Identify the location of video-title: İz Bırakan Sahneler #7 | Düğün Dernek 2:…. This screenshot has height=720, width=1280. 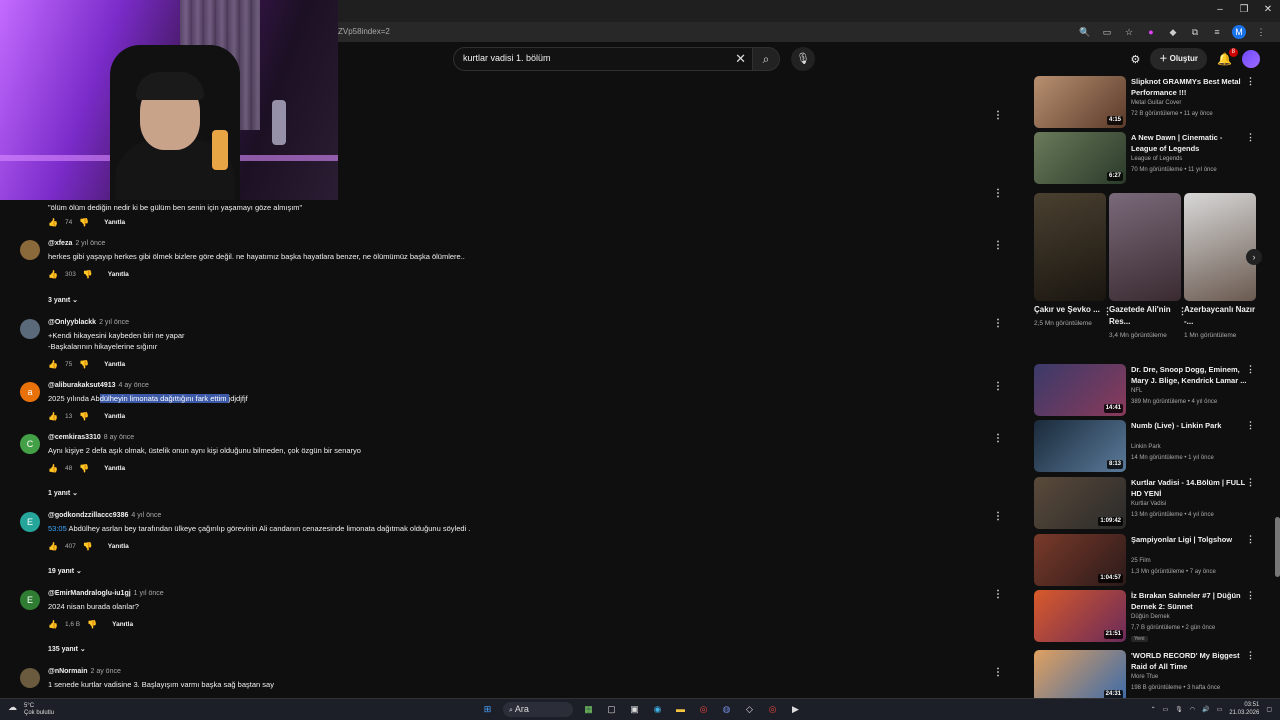
(1189, 601).